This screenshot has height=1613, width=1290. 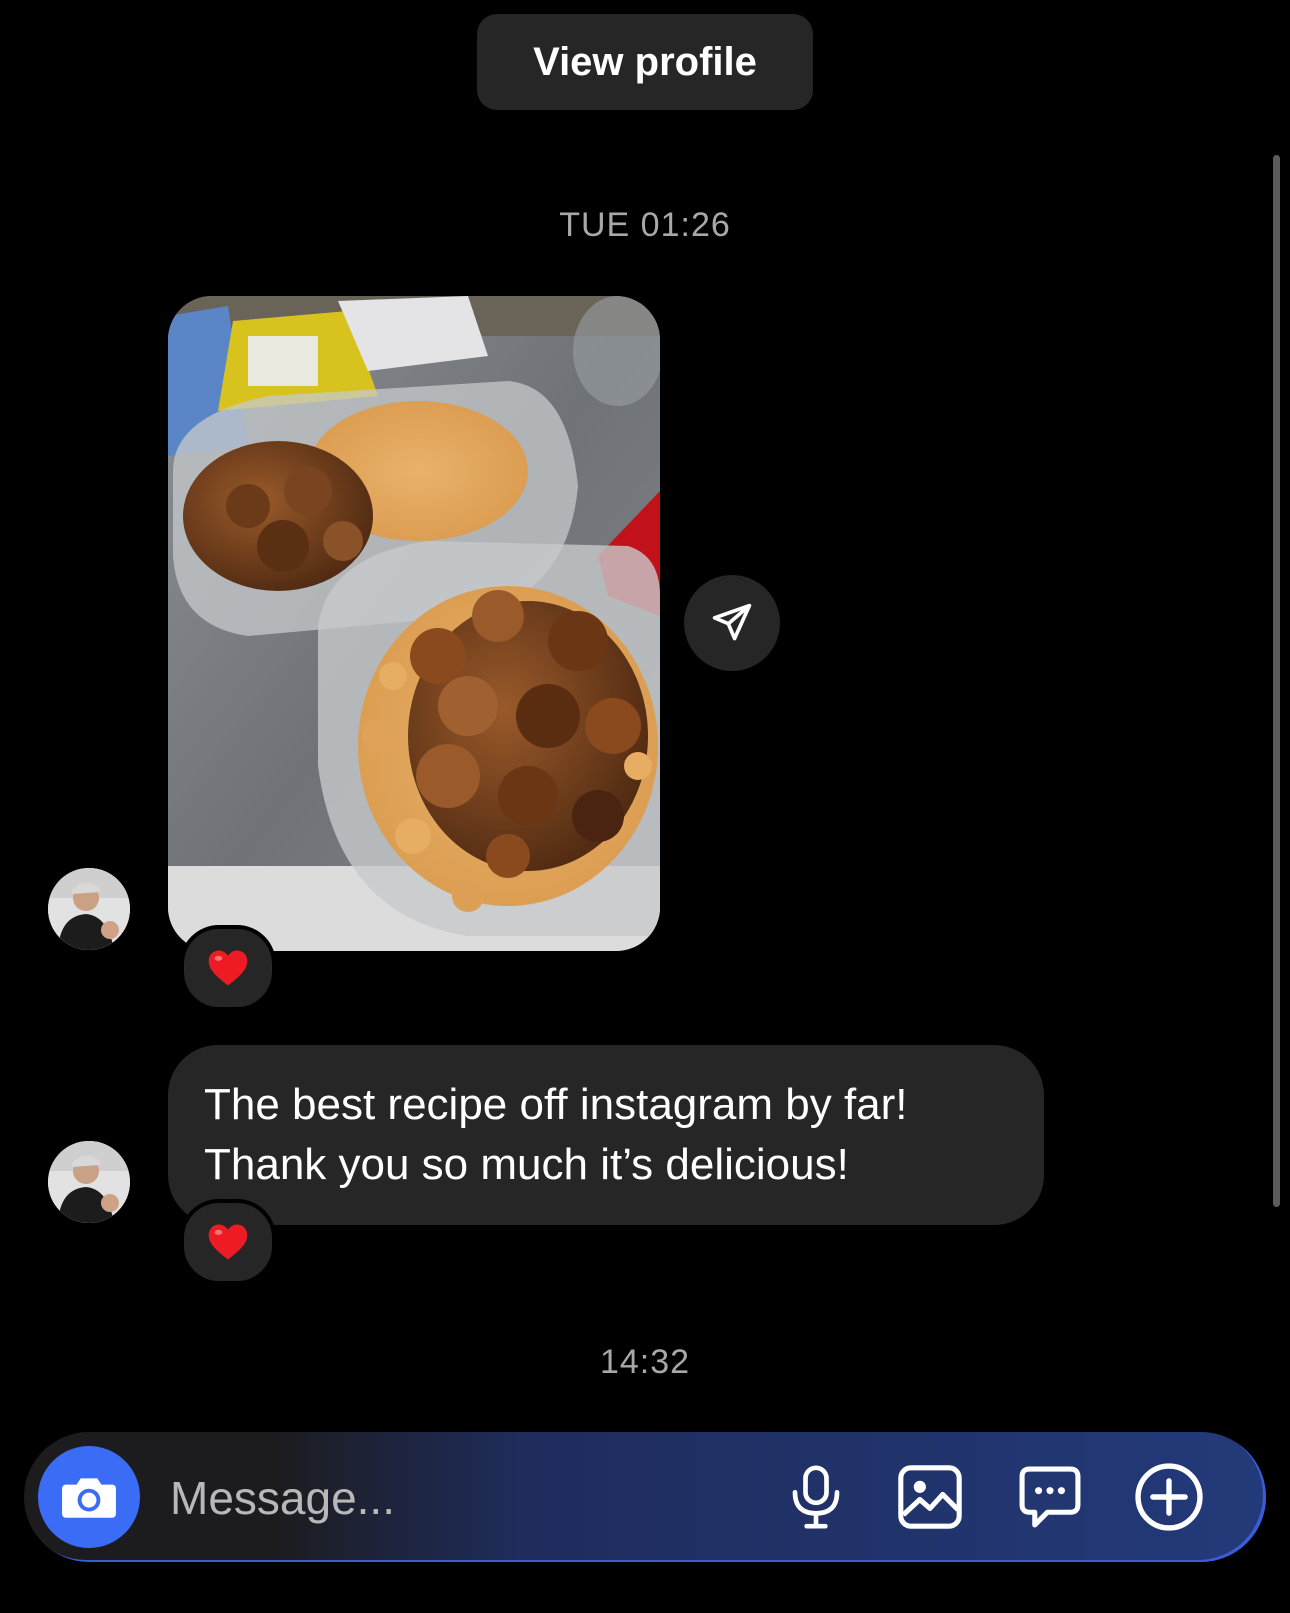 I want to click on send-icon, so click(x=732, y=622).